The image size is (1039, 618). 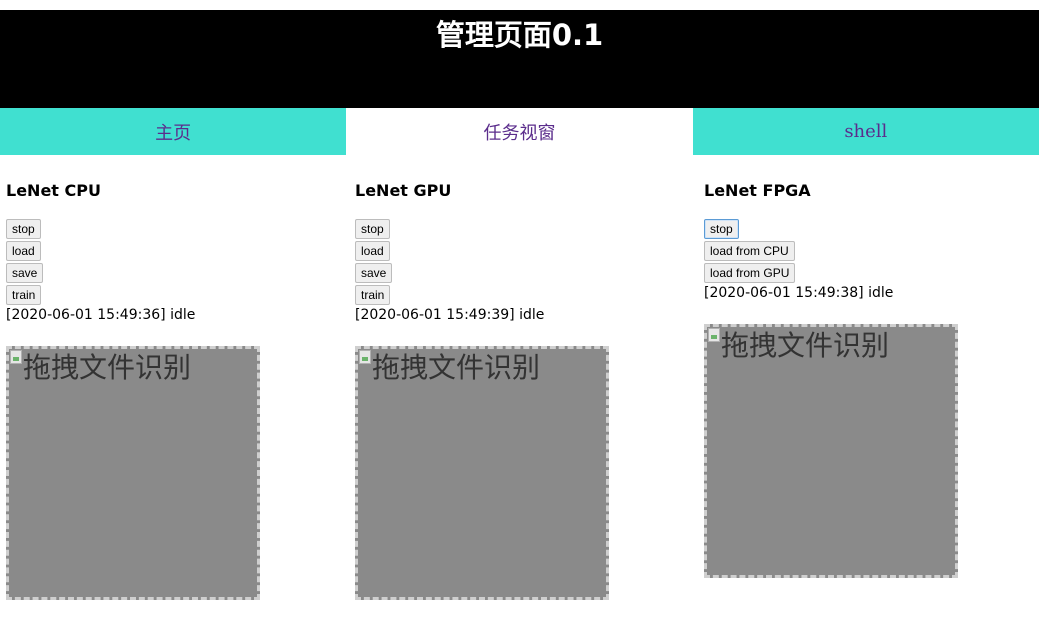 I want to click on status-text: [2020-06-01 15:49:38] idle, so click(x=799, y=293).